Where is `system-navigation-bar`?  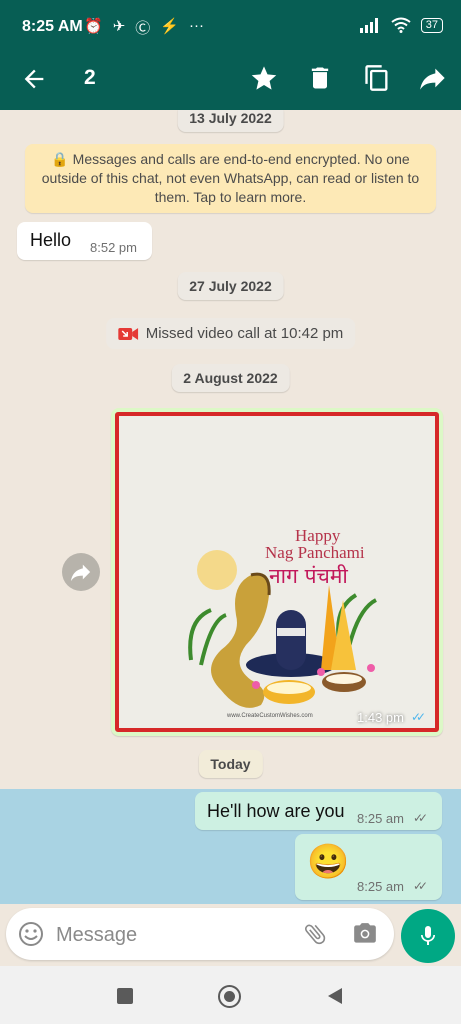 system-navigation-bar is located at coordinates (230, 995).